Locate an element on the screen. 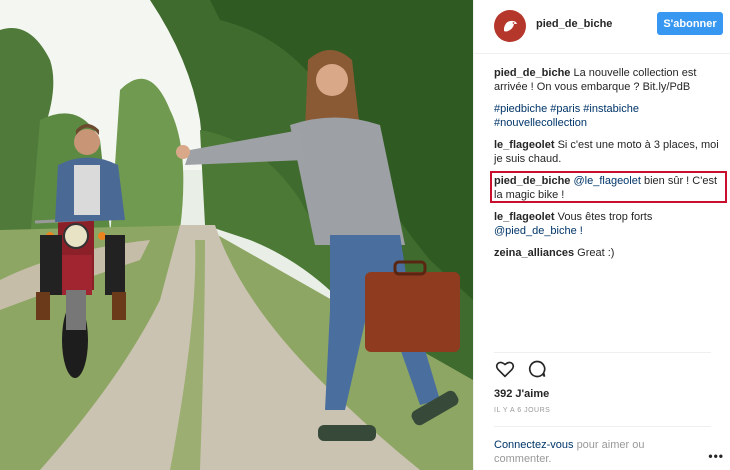  post-actions is located at coordinates (521, 370).